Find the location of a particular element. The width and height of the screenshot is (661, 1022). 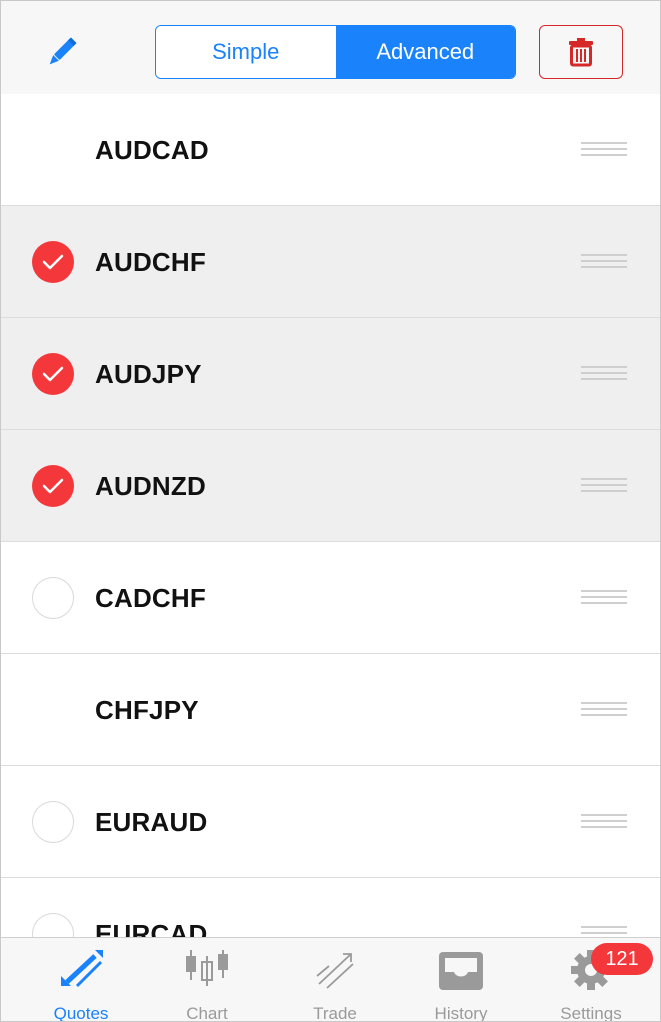

tab-quotes: Quotes is located at coordinates (81, 980).